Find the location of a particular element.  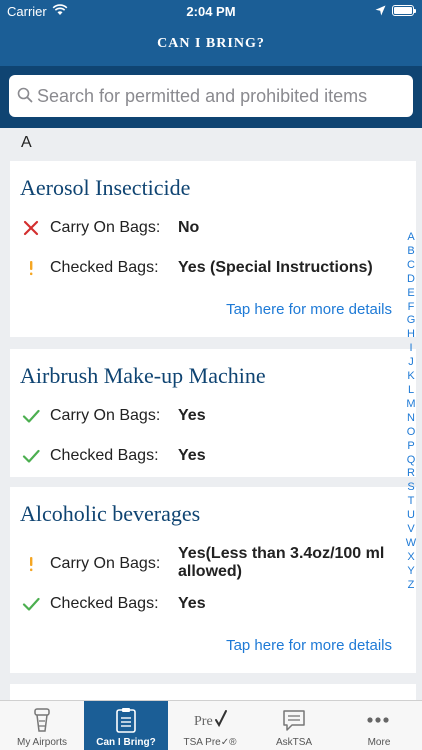

chat-icon is located at coordinates (294, 720).